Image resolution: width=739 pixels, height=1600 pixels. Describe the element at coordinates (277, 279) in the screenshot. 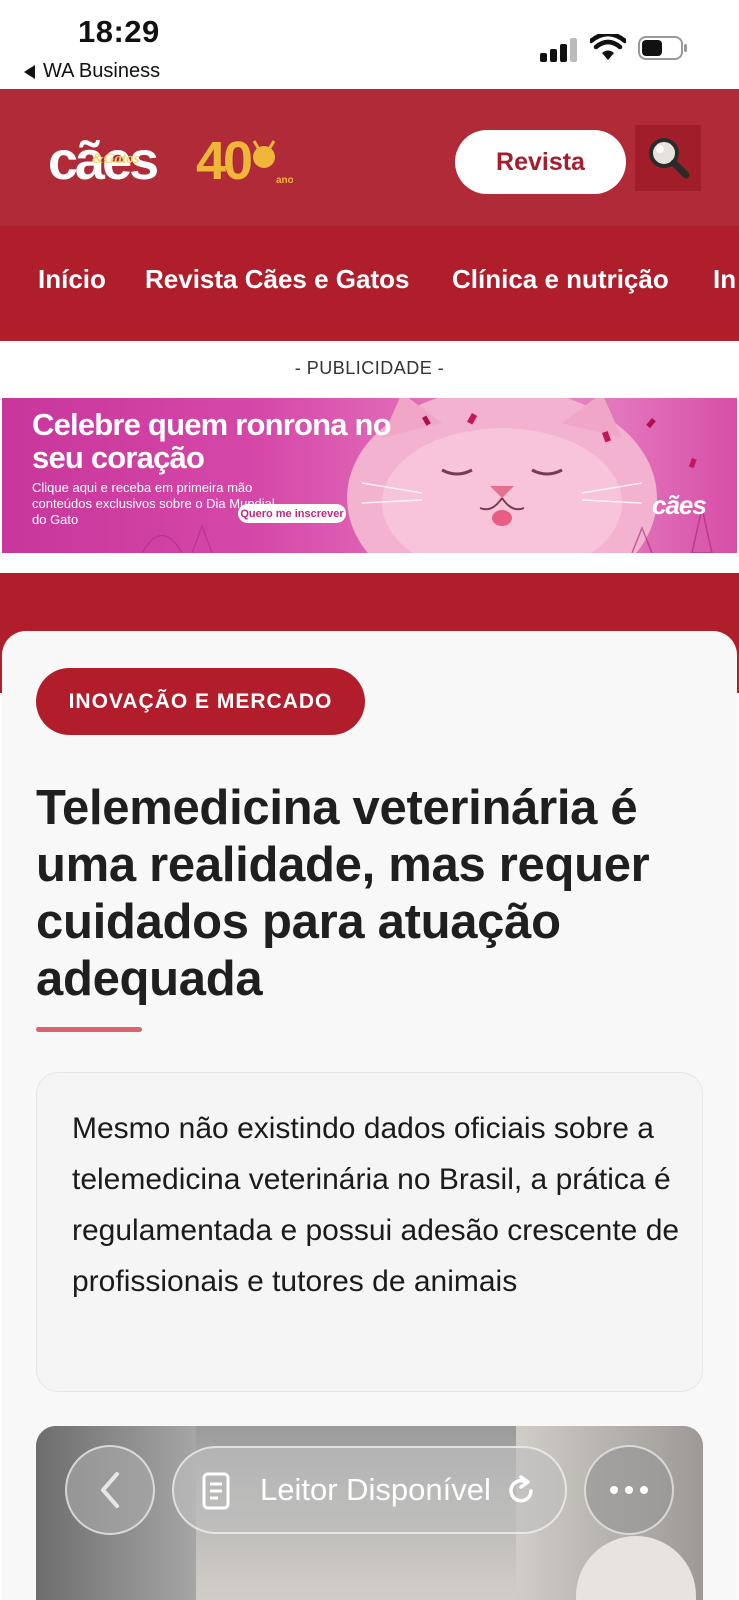

I see `nav-item-revista: Revista Cães e Gatos` at that location.